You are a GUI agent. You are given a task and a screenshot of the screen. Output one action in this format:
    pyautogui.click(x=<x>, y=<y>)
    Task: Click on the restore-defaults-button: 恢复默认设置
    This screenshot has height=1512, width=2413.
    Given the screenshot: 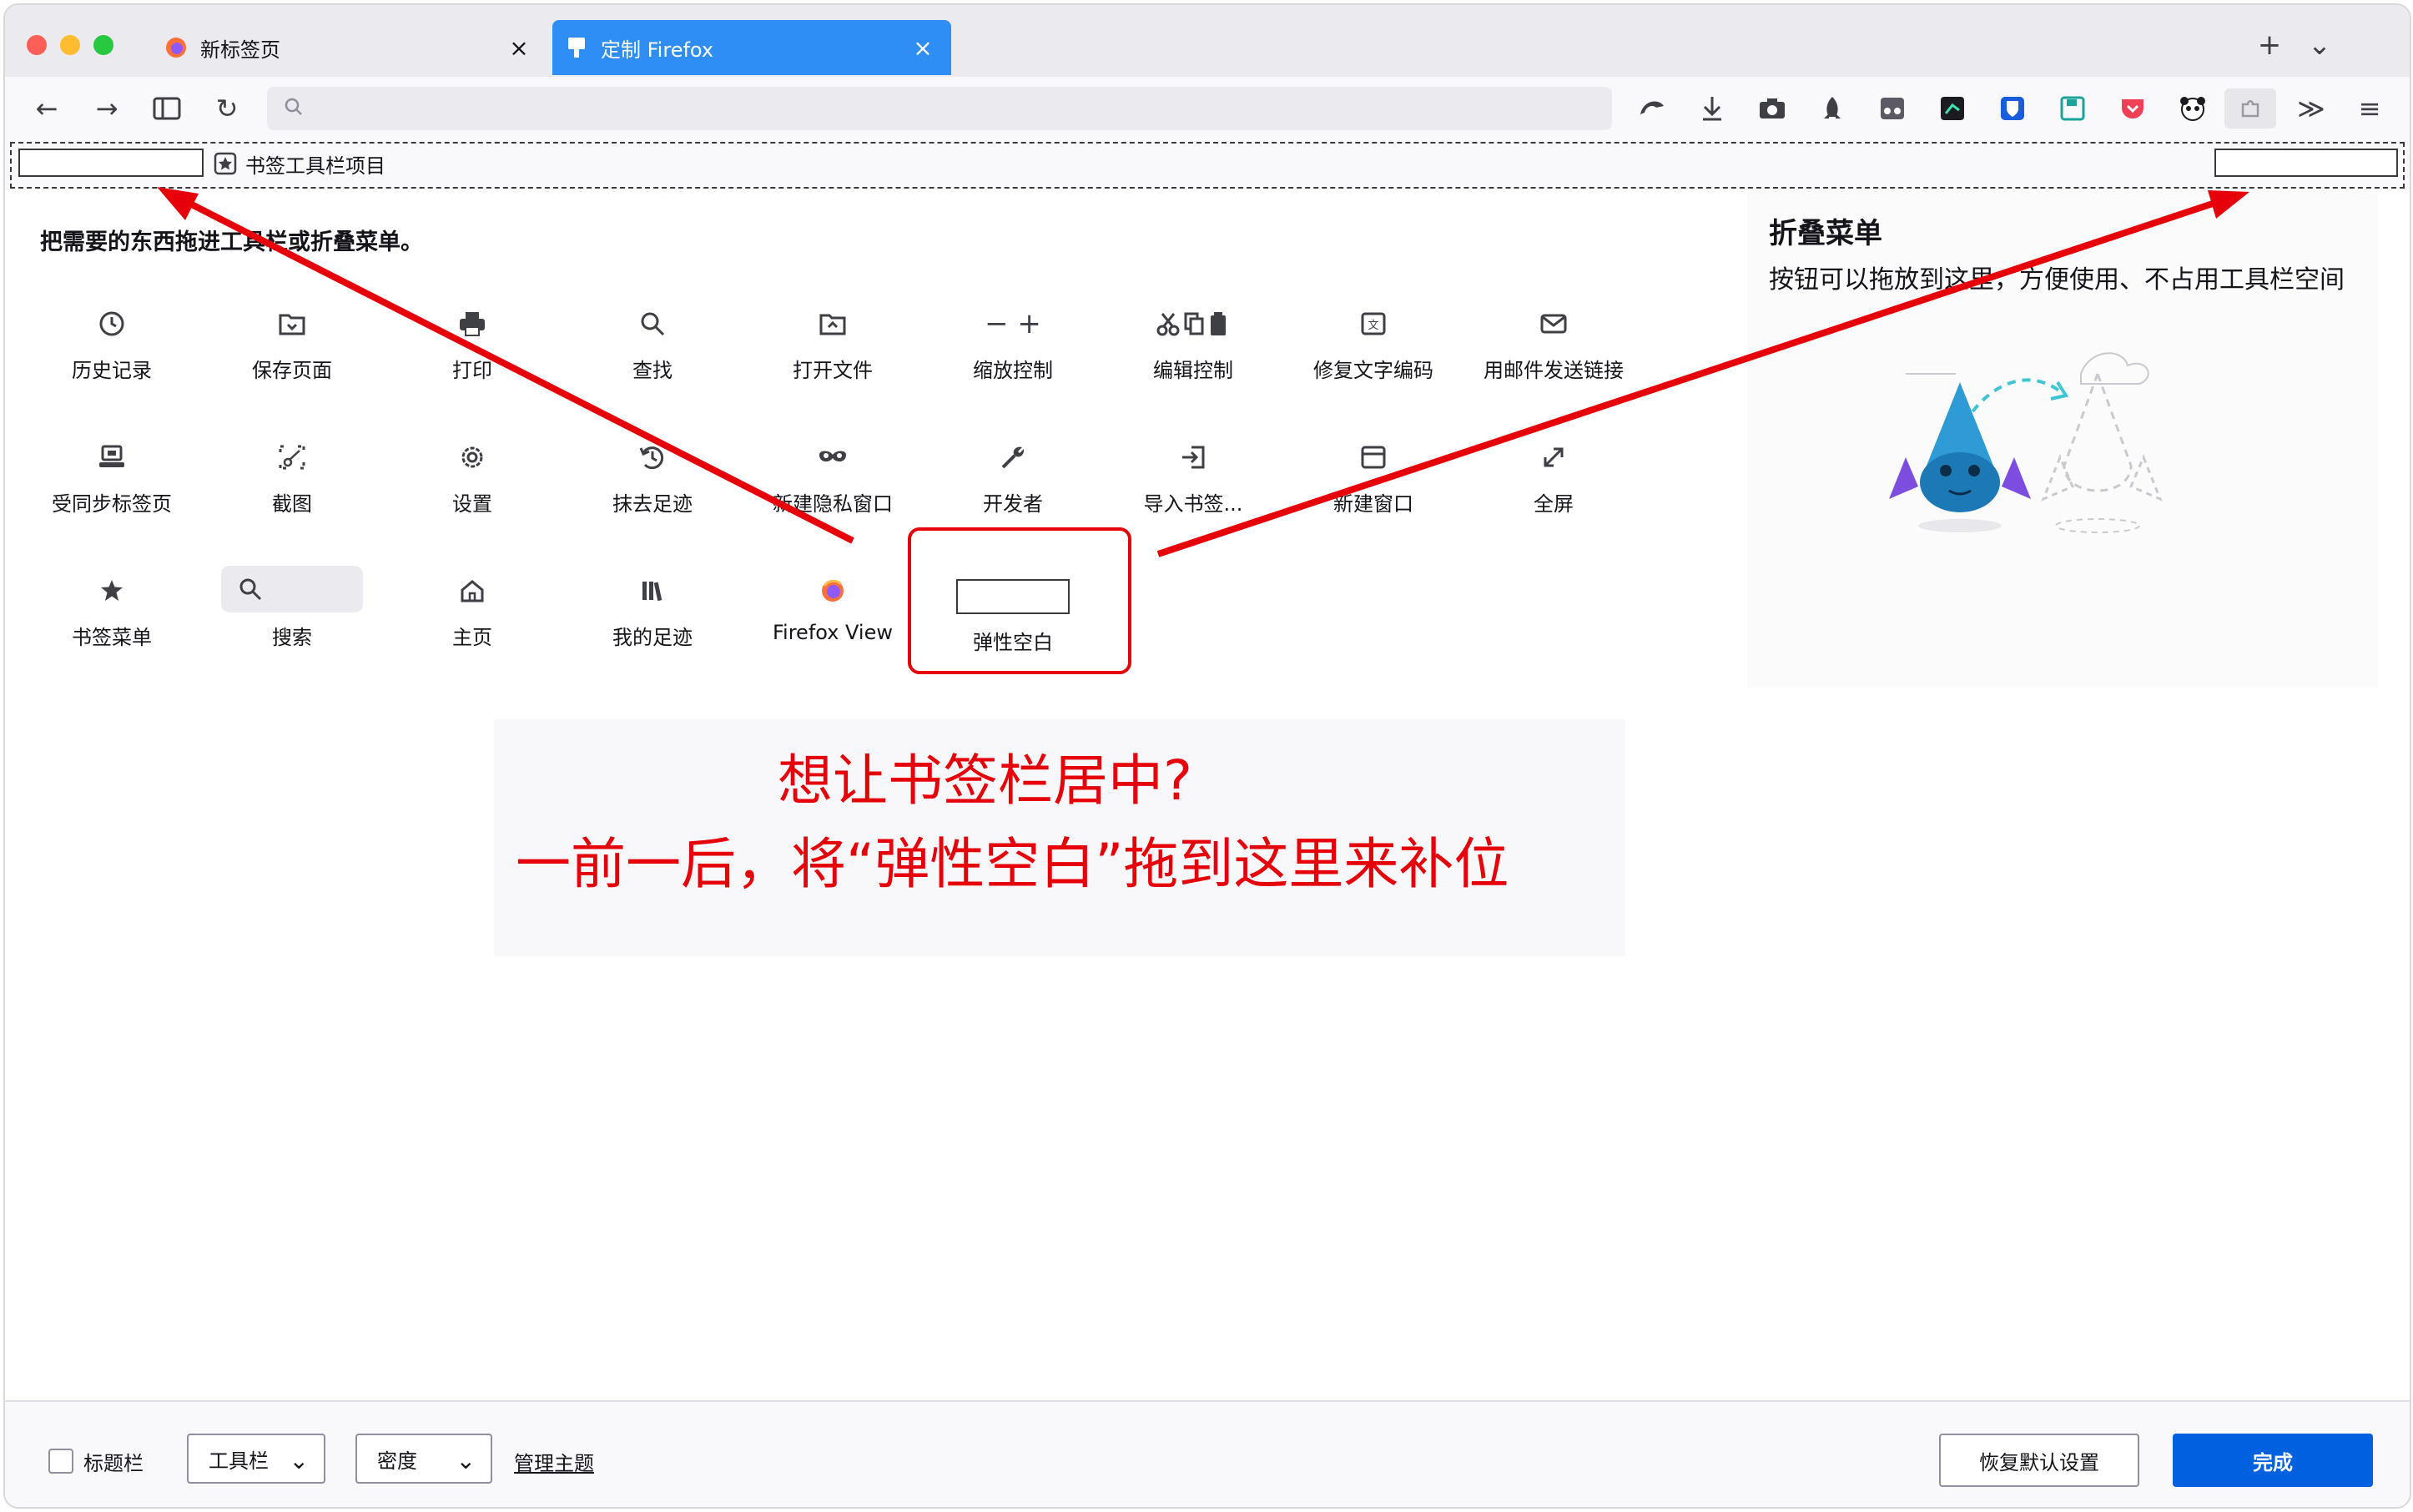 What is the action you would take?
    pyautogui.click(x=2039, y=1460)
    